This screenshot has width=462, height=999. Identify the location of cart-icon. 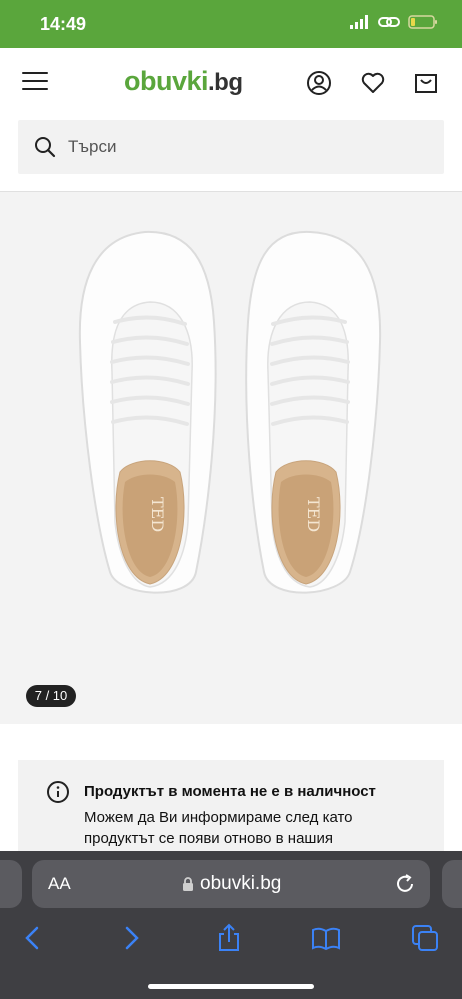
(426, 83).